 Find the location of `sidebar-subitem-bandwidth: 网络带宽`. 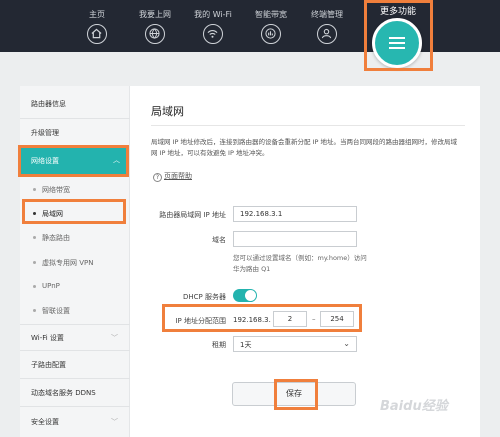

sidebar-subitem-bandwidth: 网络带宽 is located at coordinates (75, 190).